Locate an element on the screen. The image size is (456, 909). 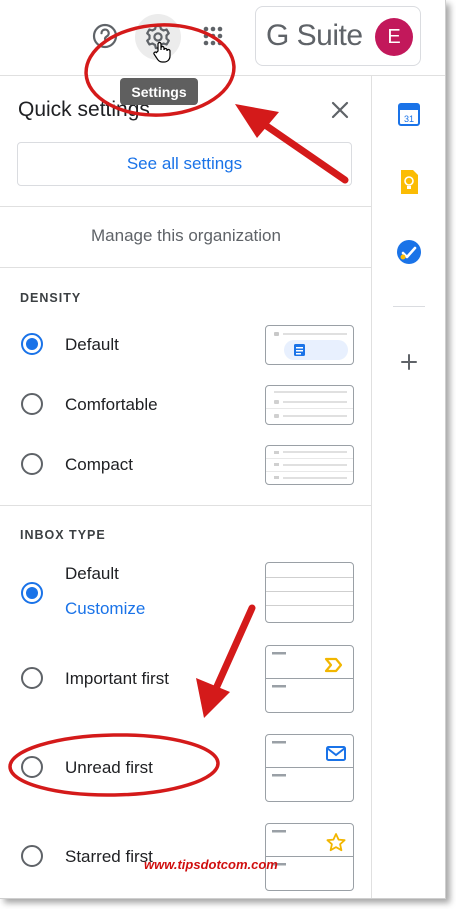
inbox-important-first-radio is located at coordinates (32, 678).